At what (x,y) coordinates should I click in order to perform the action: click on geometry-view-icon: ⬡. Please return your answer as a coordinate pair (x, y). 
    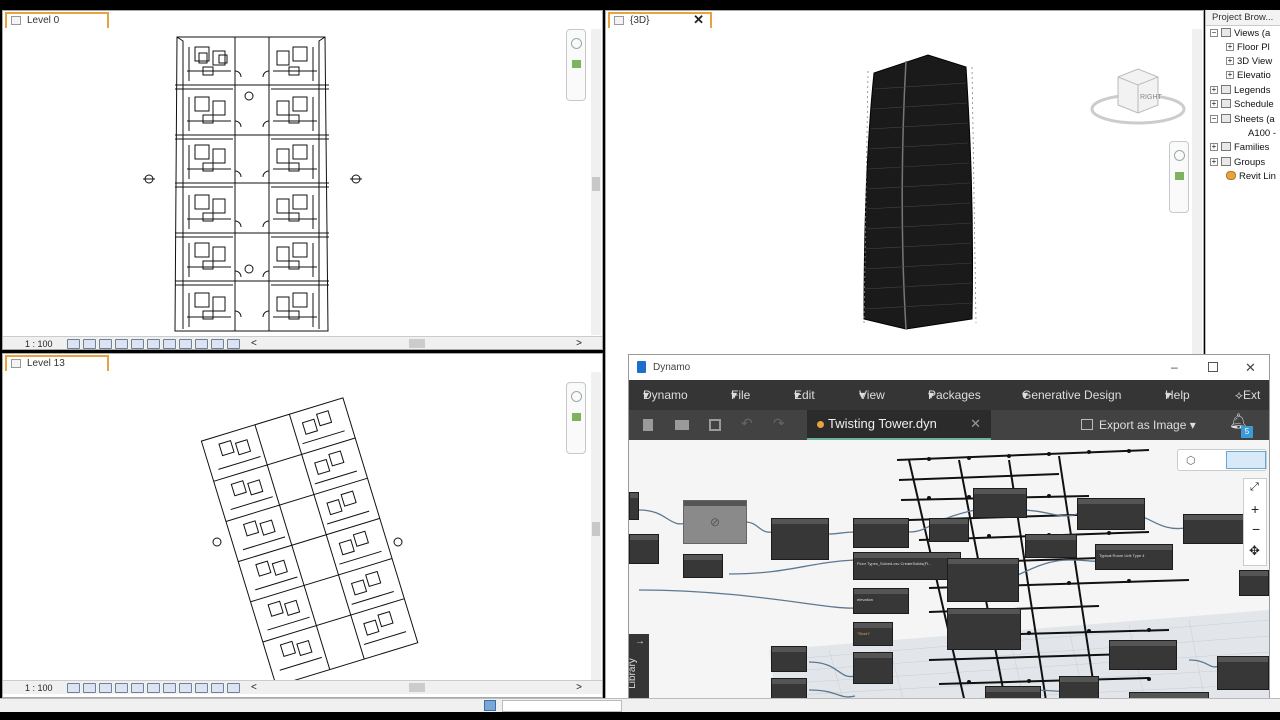
    Looking at the image, I should click on (1191, 460).